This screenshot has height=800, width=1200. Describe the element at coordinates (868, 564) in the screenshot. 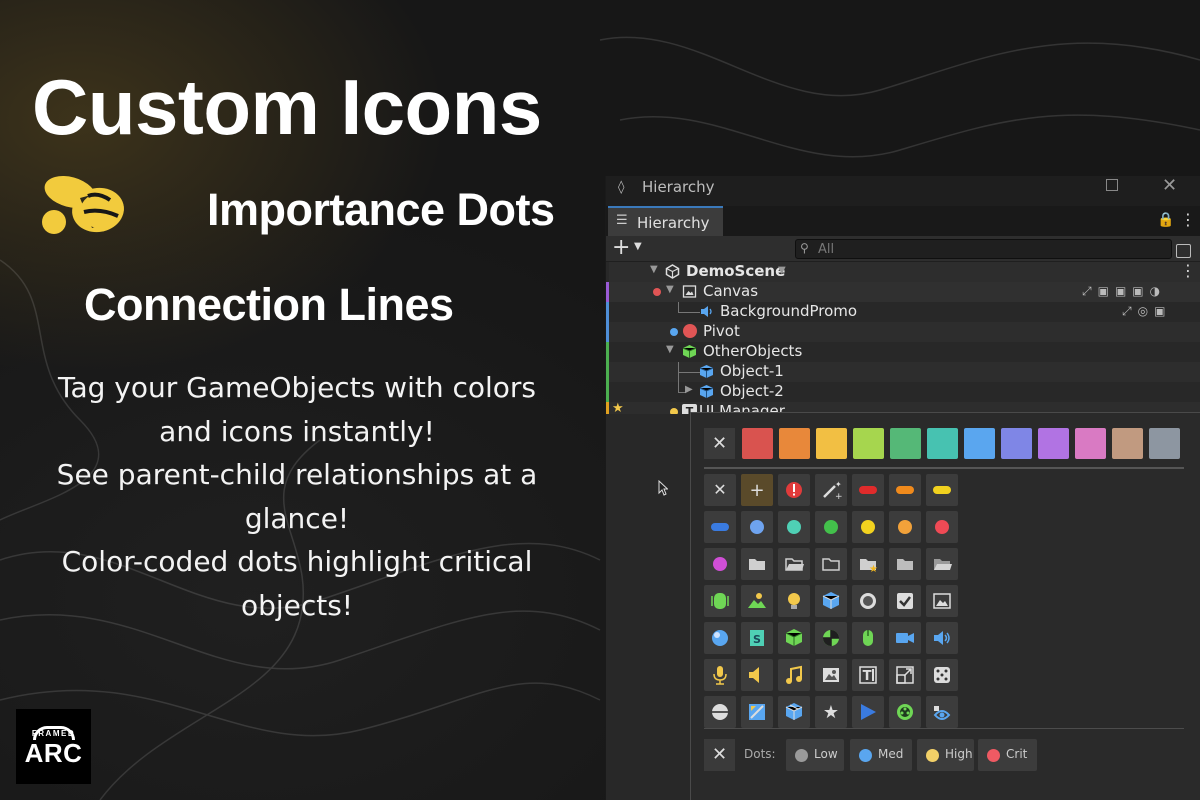

I see `icon-option-folder-star: ★` at that location.